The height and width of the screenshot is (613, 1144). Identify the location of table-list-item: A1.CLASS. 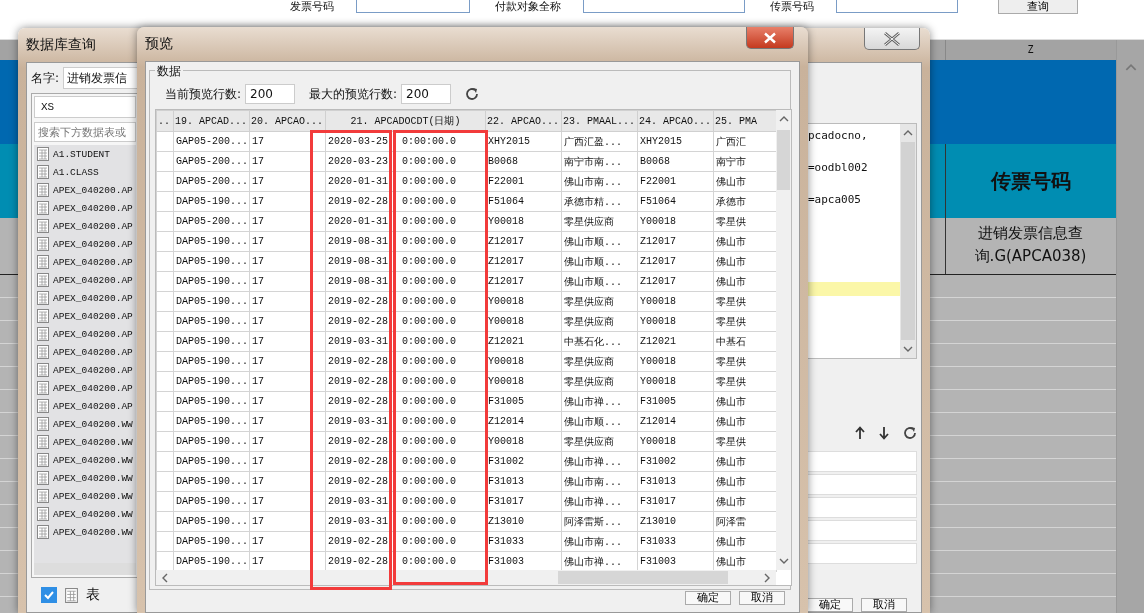
(85, 172).